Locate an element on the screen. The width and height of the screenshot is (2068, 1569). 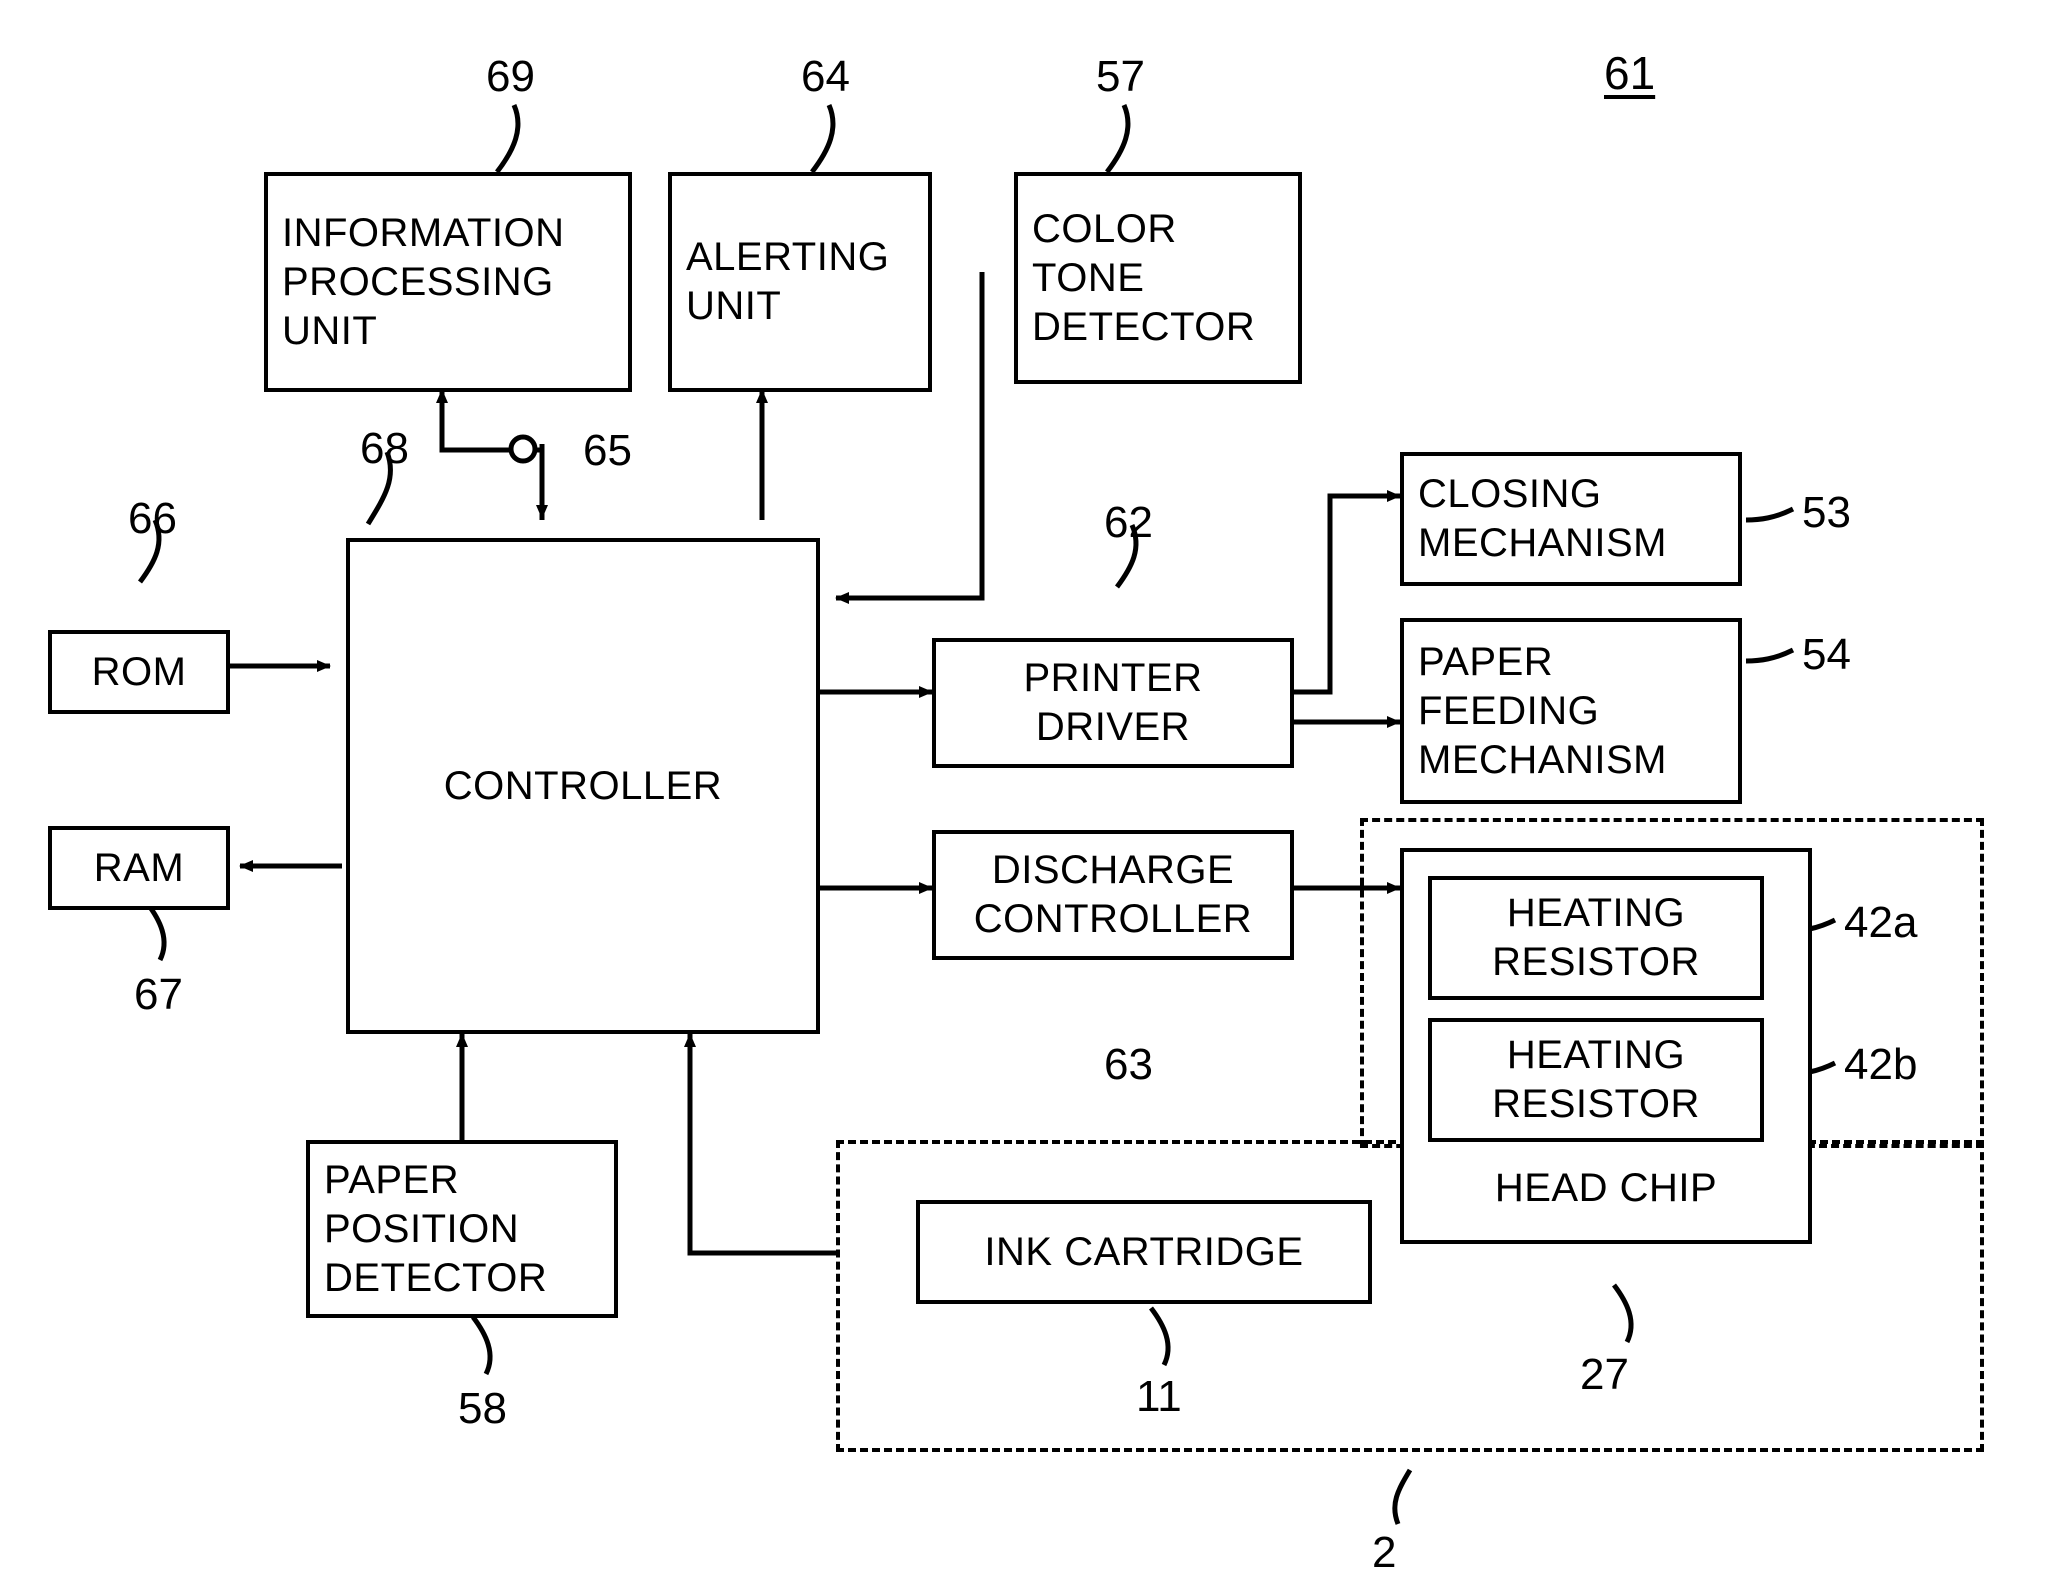
arrow-controller-info-processing-up is located at coordinates (490, 454).